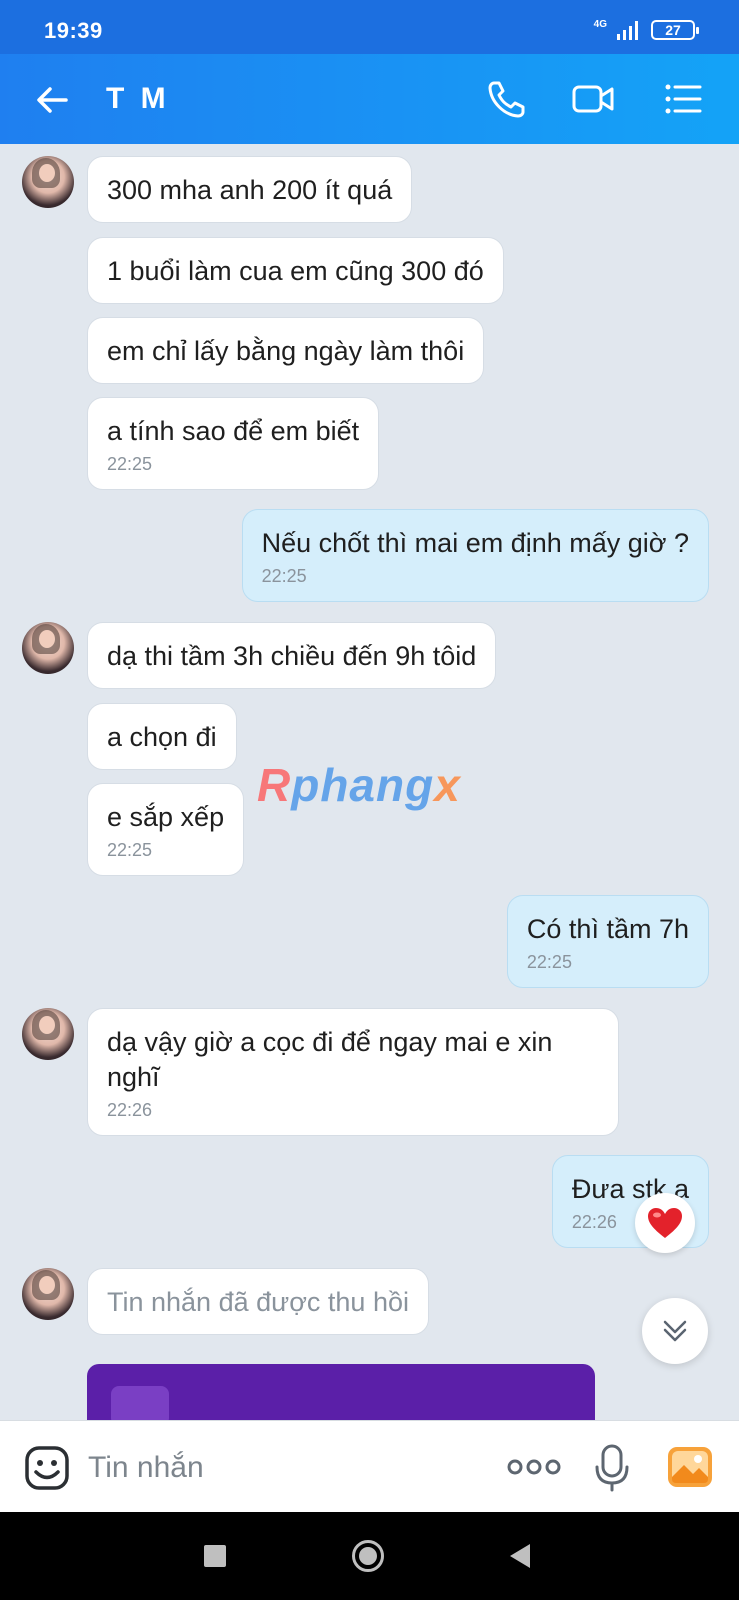  I want to click on message-text: a chọn đi, so click(162, 737).